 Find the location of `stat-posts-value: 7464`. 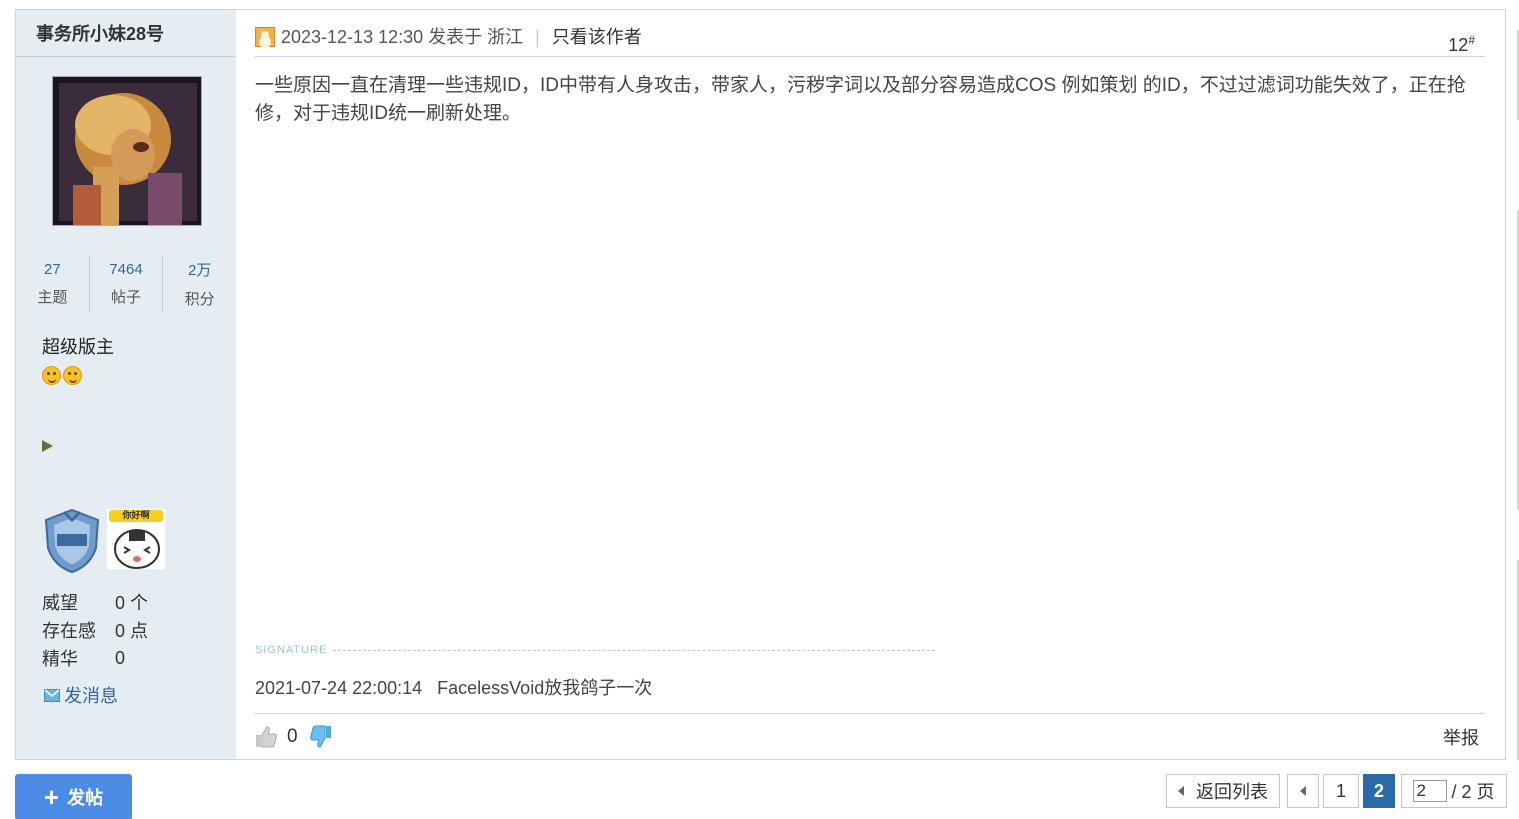

stat-posts-value: 7464 is located at coordinates (126, 269).